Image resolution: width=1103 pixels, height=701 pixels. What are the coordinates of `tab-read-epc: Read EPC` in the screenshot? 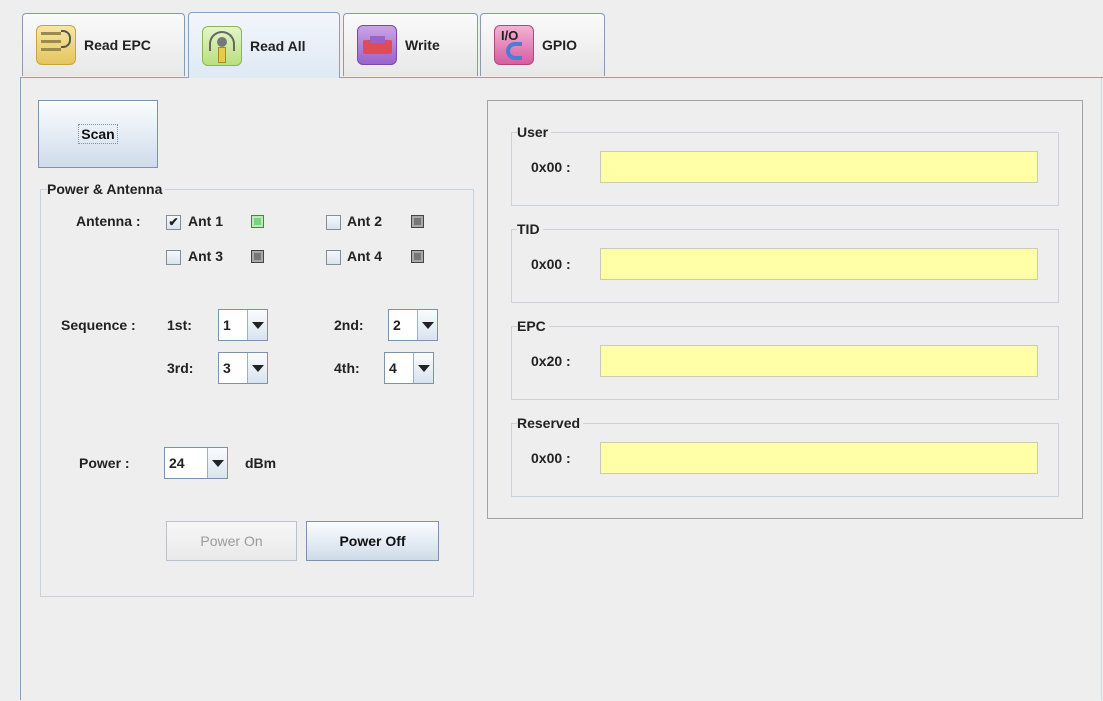 It's located at (103, 44).